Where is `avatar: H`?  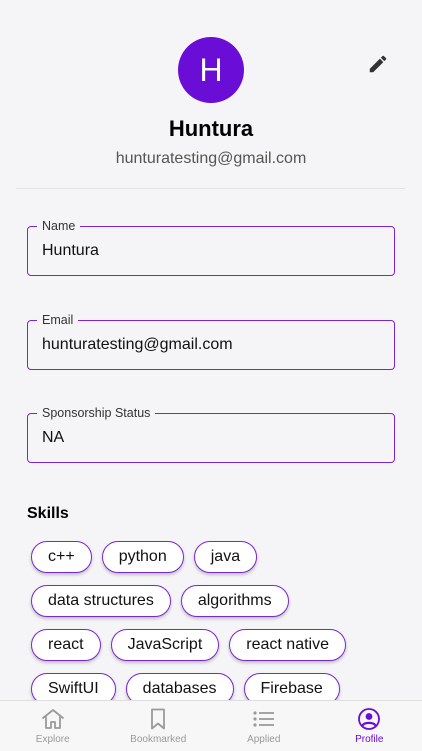 avatar: H is located at coordinates (211, 70).